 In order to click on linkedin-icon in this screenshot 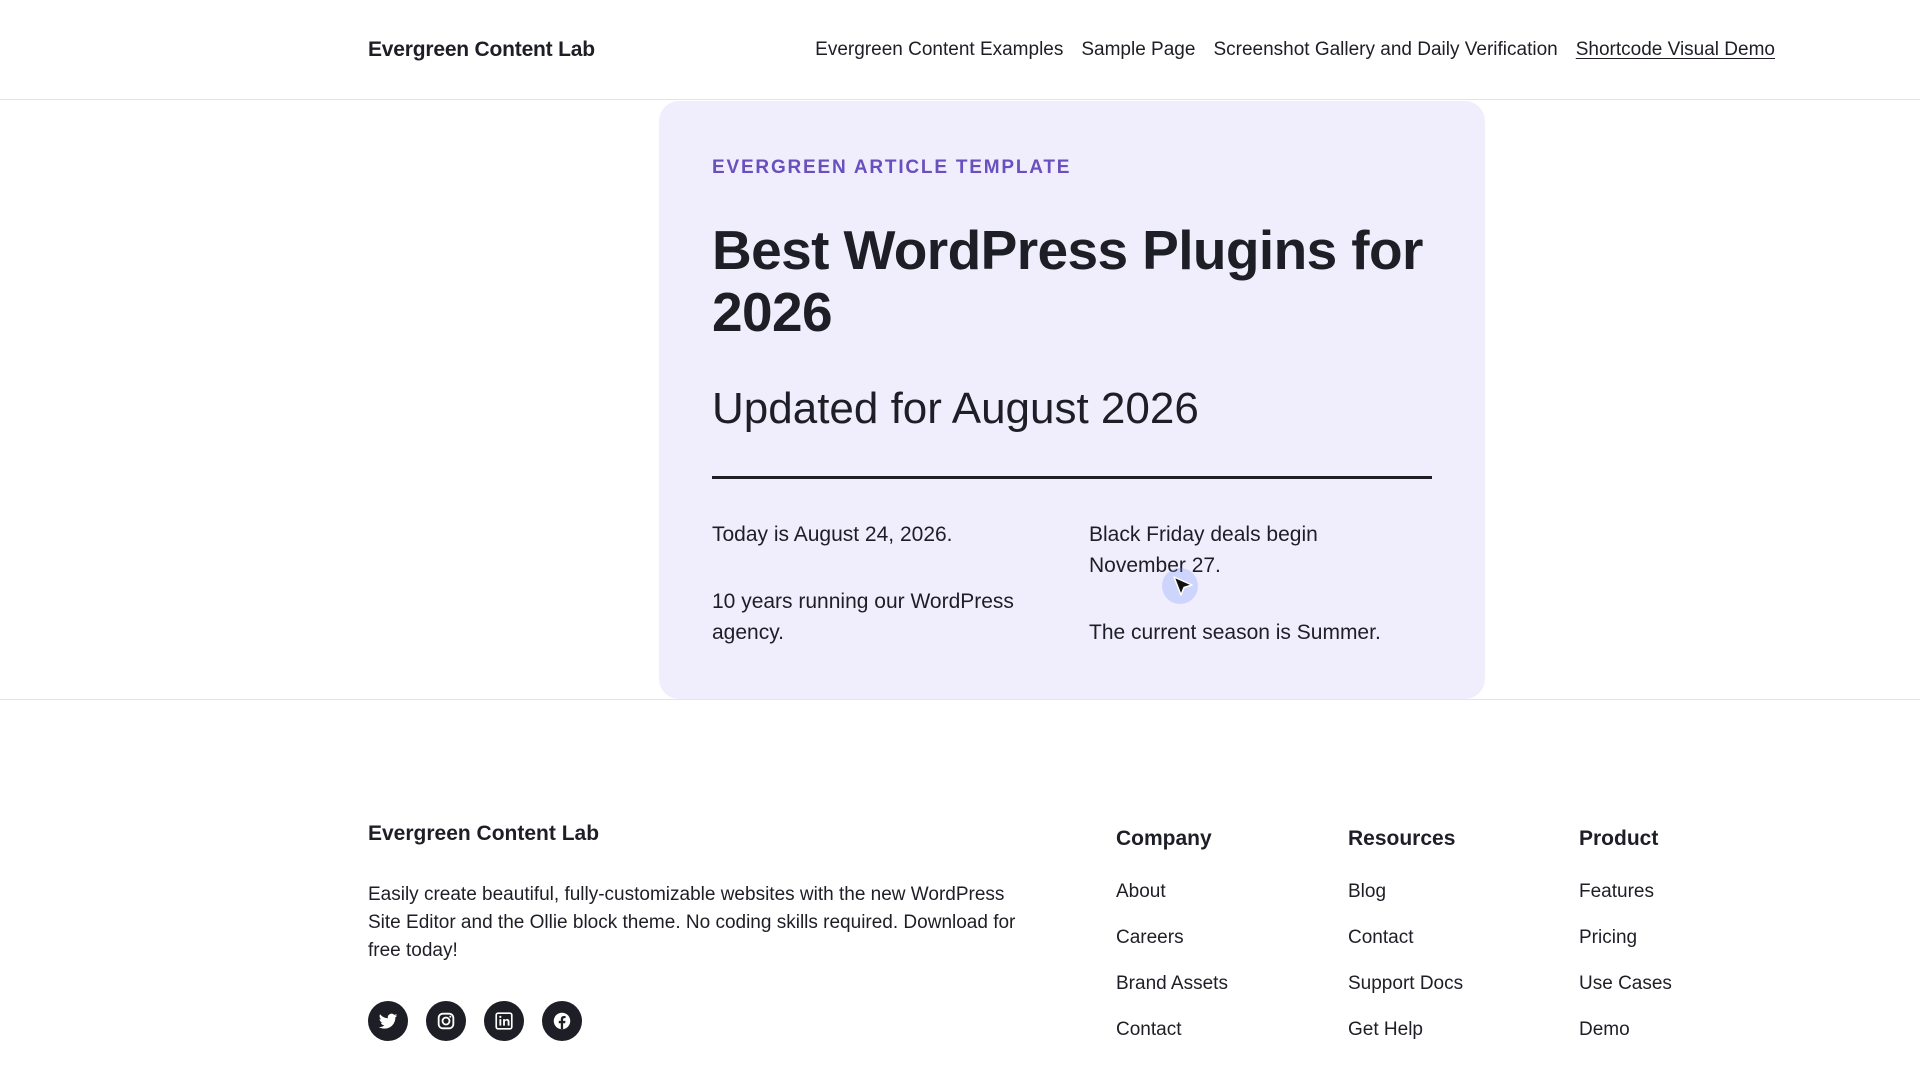, I will do `click(504, 1021)`.